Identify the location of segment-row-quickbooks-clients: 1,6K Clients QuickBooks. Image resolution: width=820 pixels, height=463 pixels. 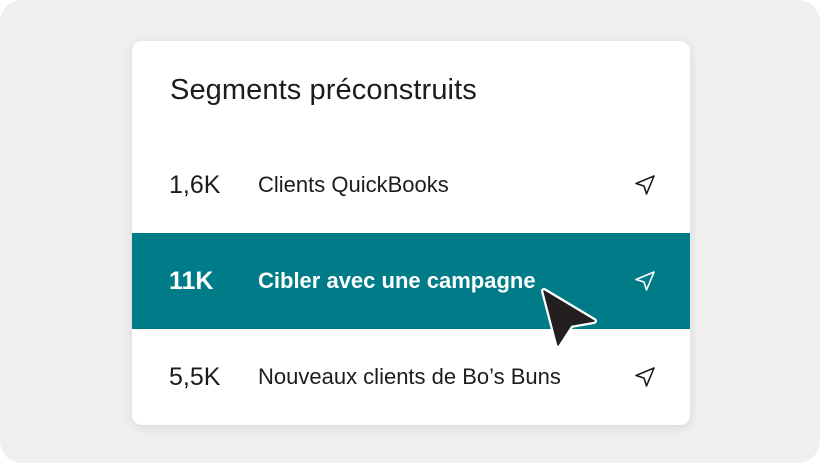
(411, 185).